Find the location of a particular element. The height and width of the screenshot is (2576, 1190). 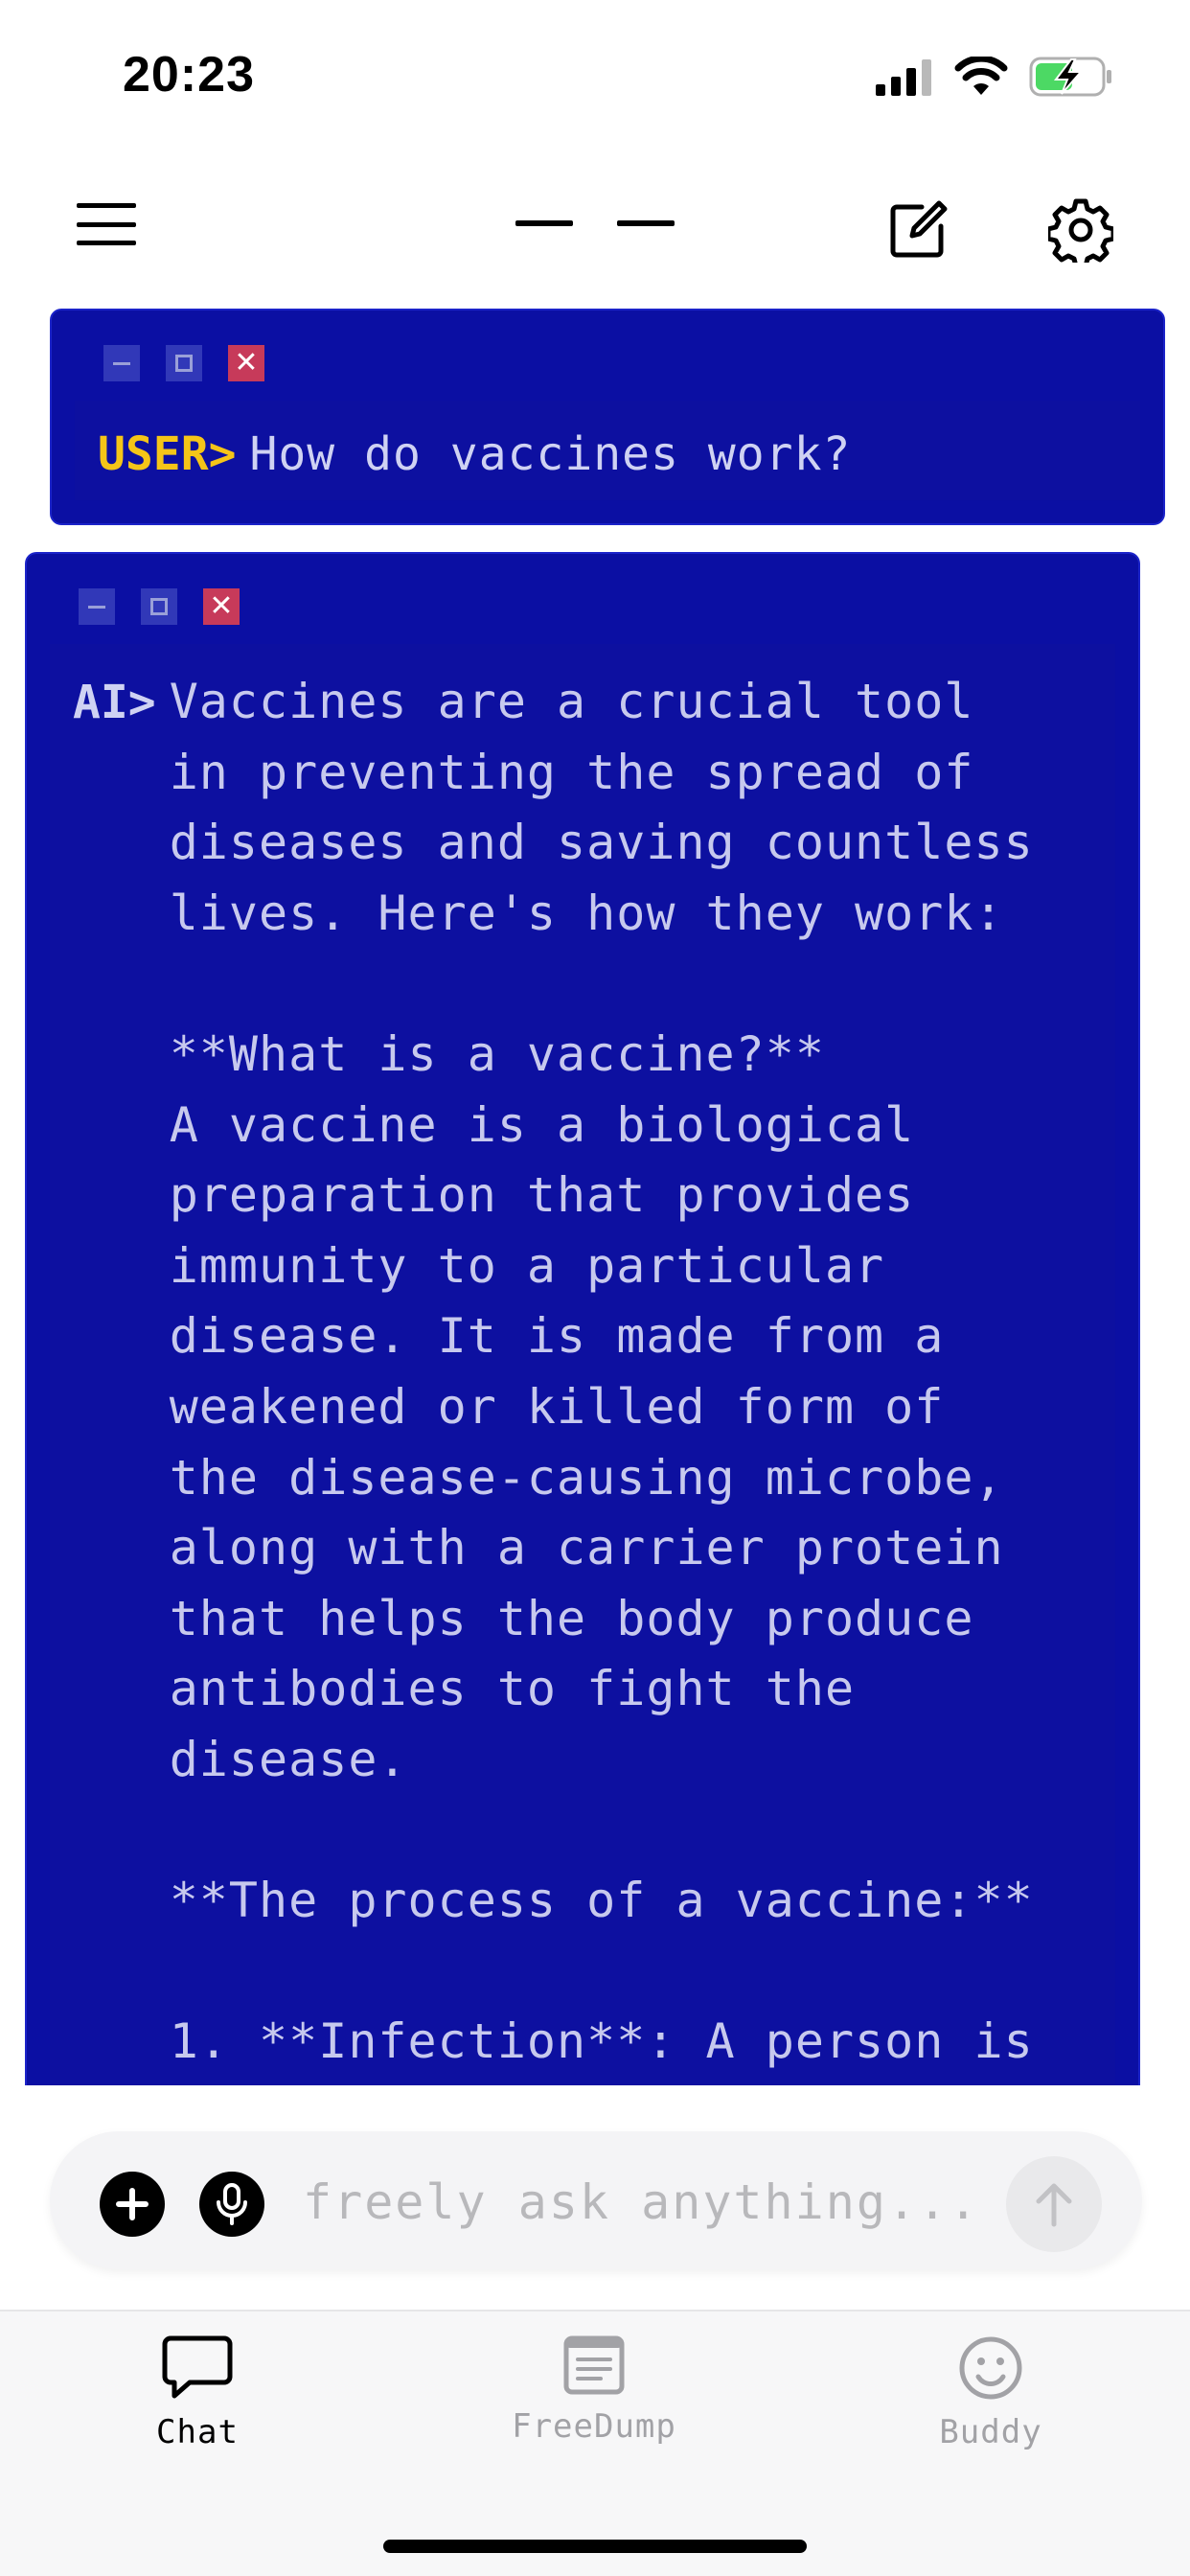

user-prompt-label: USER> is located at coordinates (167, 454).